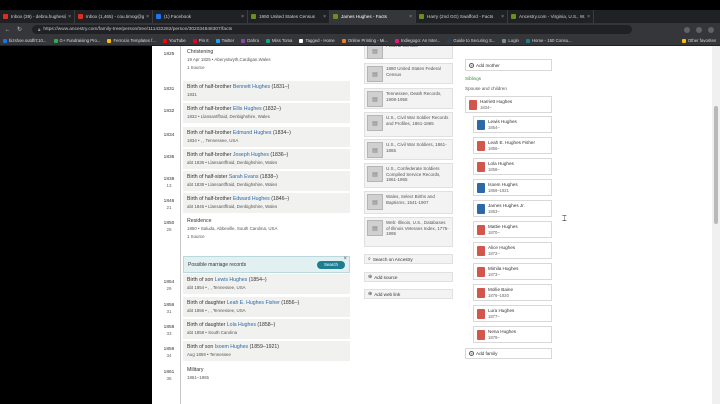  What do you see at coordinates (699, 29) in the screenshot?
I see `extensions-icon` at bounding box center [699, 29].